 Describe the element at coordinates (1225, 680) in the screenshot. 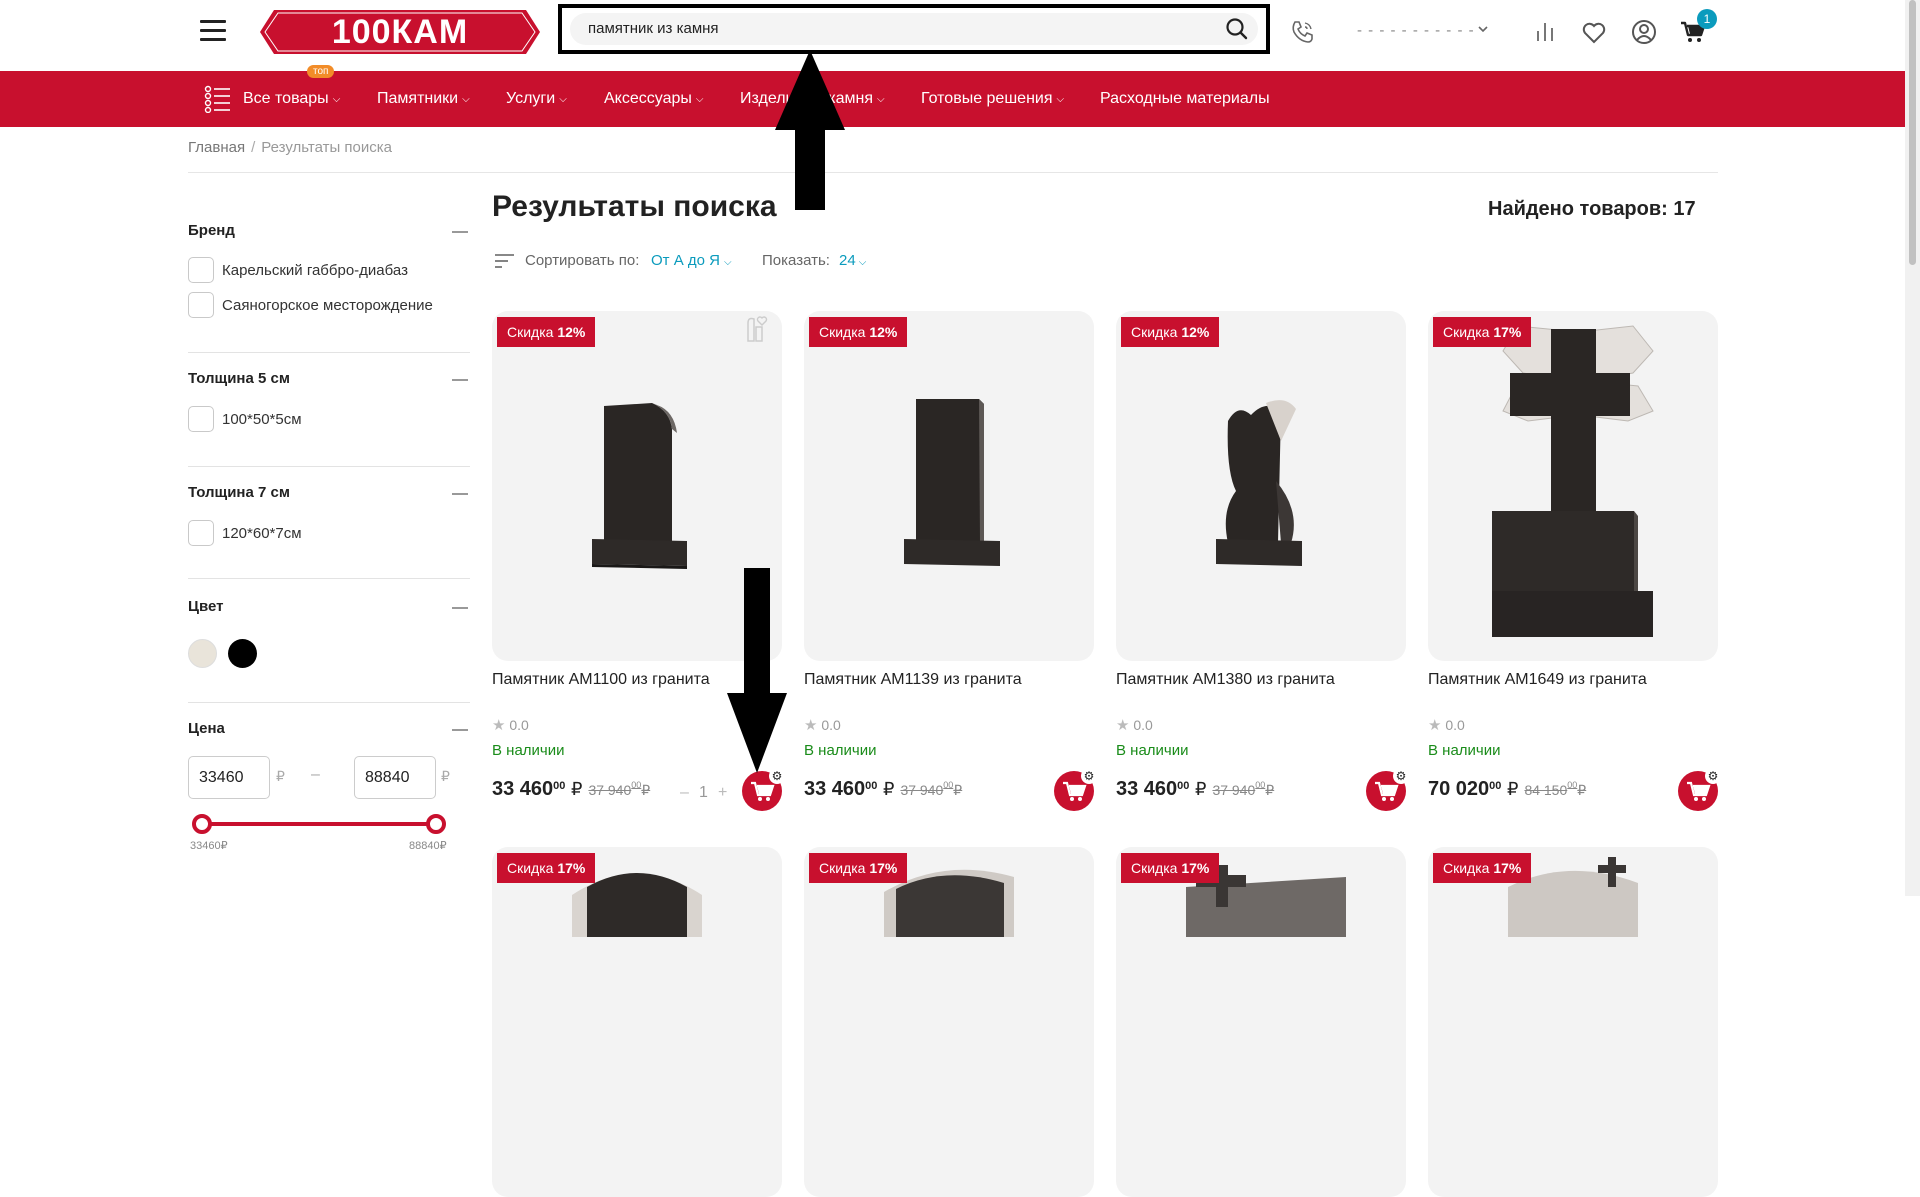

I see `product-name: Памятник АМ1380 из гранита` at that location.